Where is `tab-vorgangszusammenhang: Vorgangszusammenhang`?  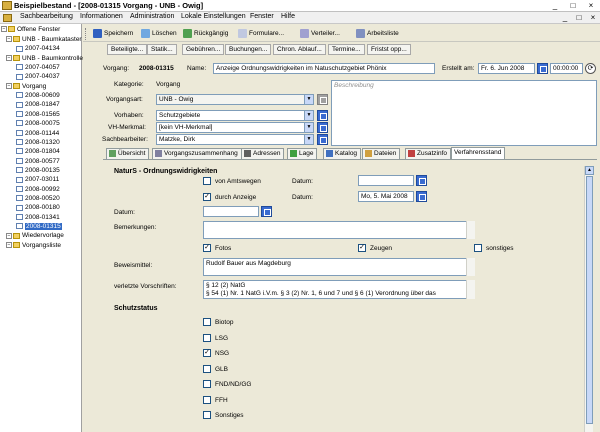 tab-vorgangszusammenhang: Vorgangszusammenhang is located at coordinates (197, 153).